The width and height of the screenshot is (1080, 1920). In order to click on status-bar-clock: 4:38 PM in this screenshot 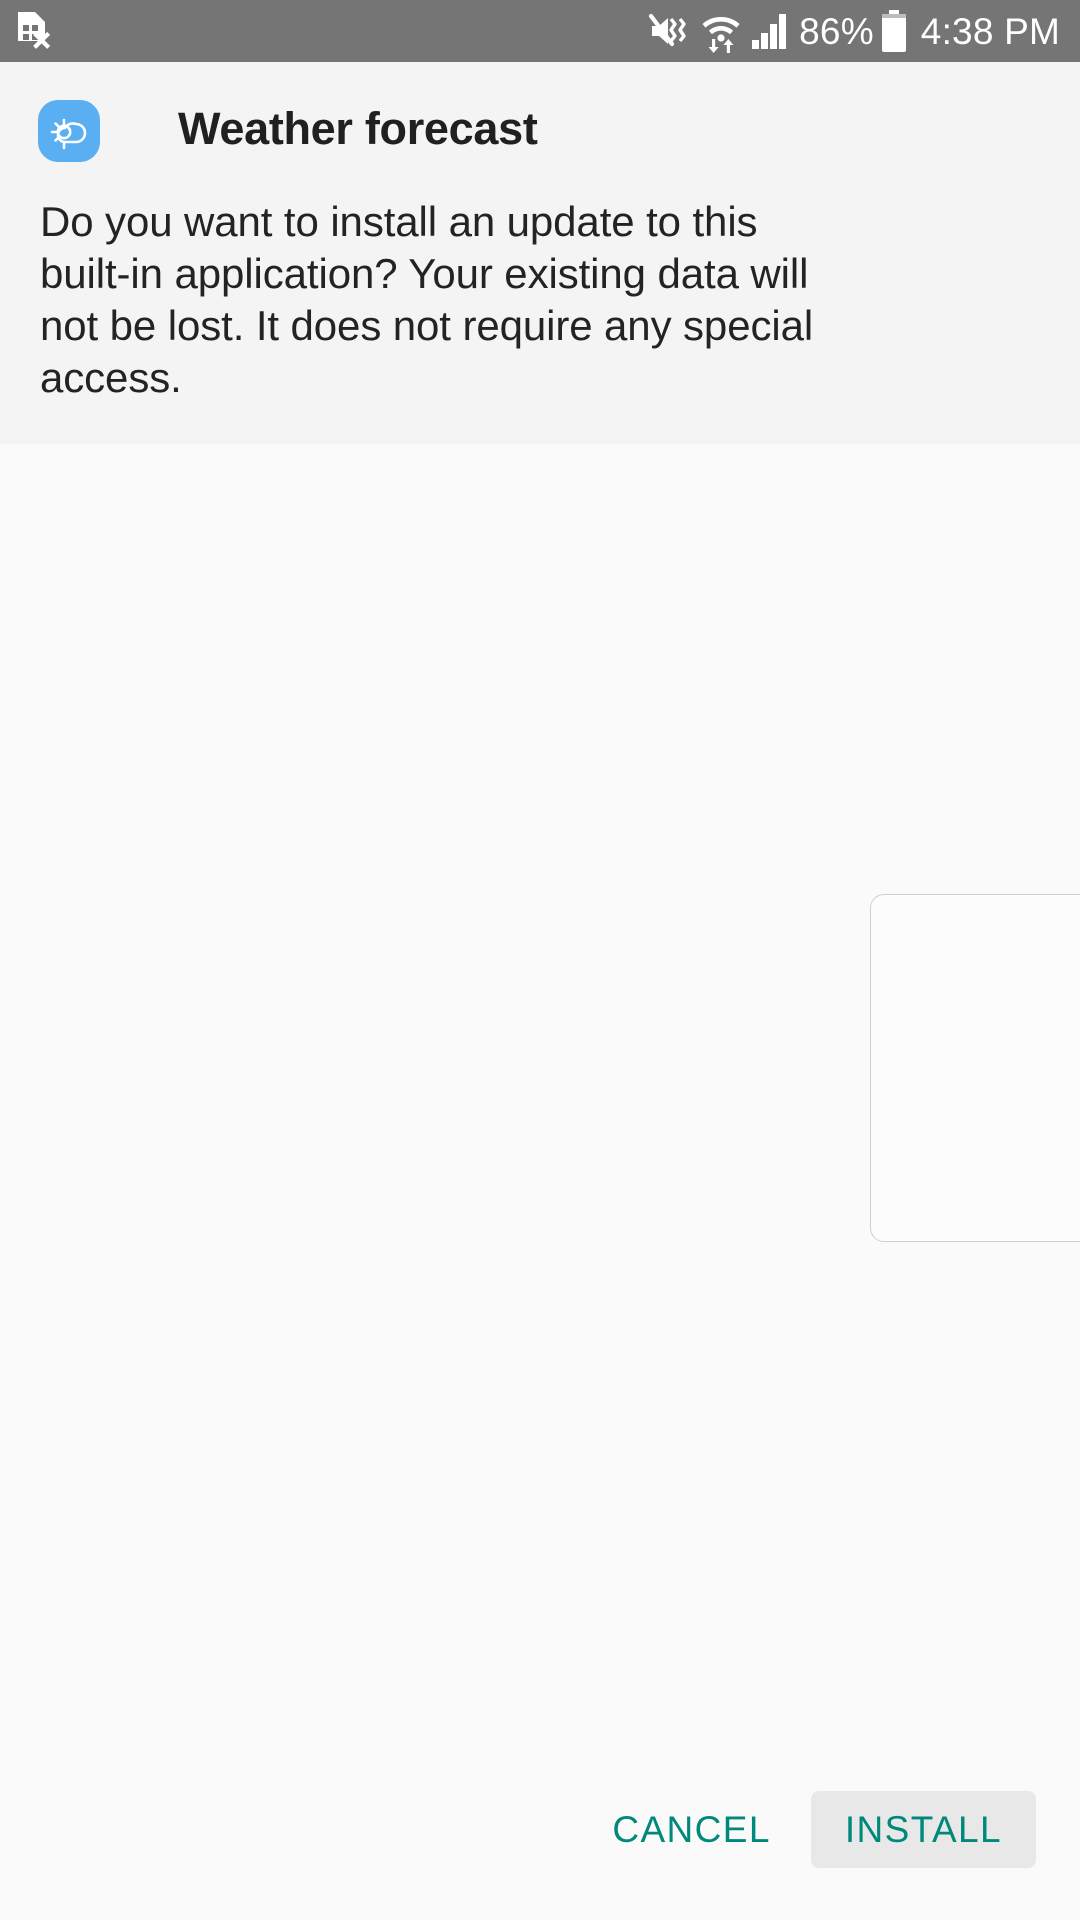, I will do `click(990, 31)`.